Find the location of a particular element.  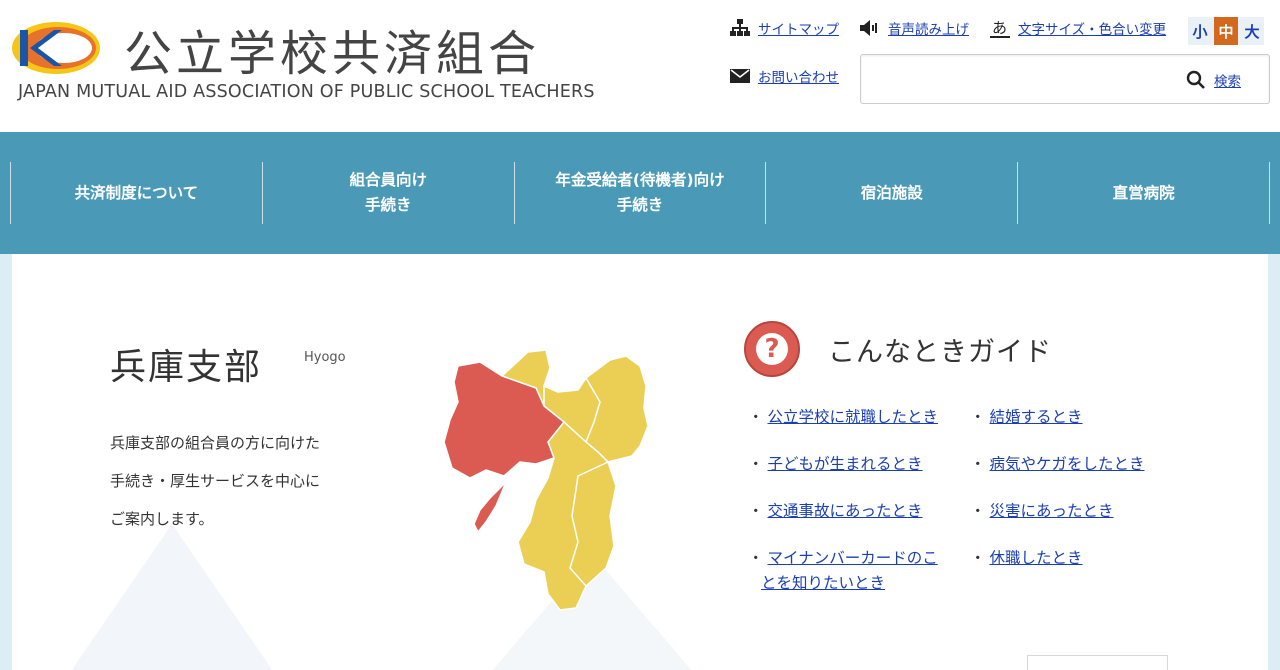

hyogo-map is located at coordinates (546, 480).